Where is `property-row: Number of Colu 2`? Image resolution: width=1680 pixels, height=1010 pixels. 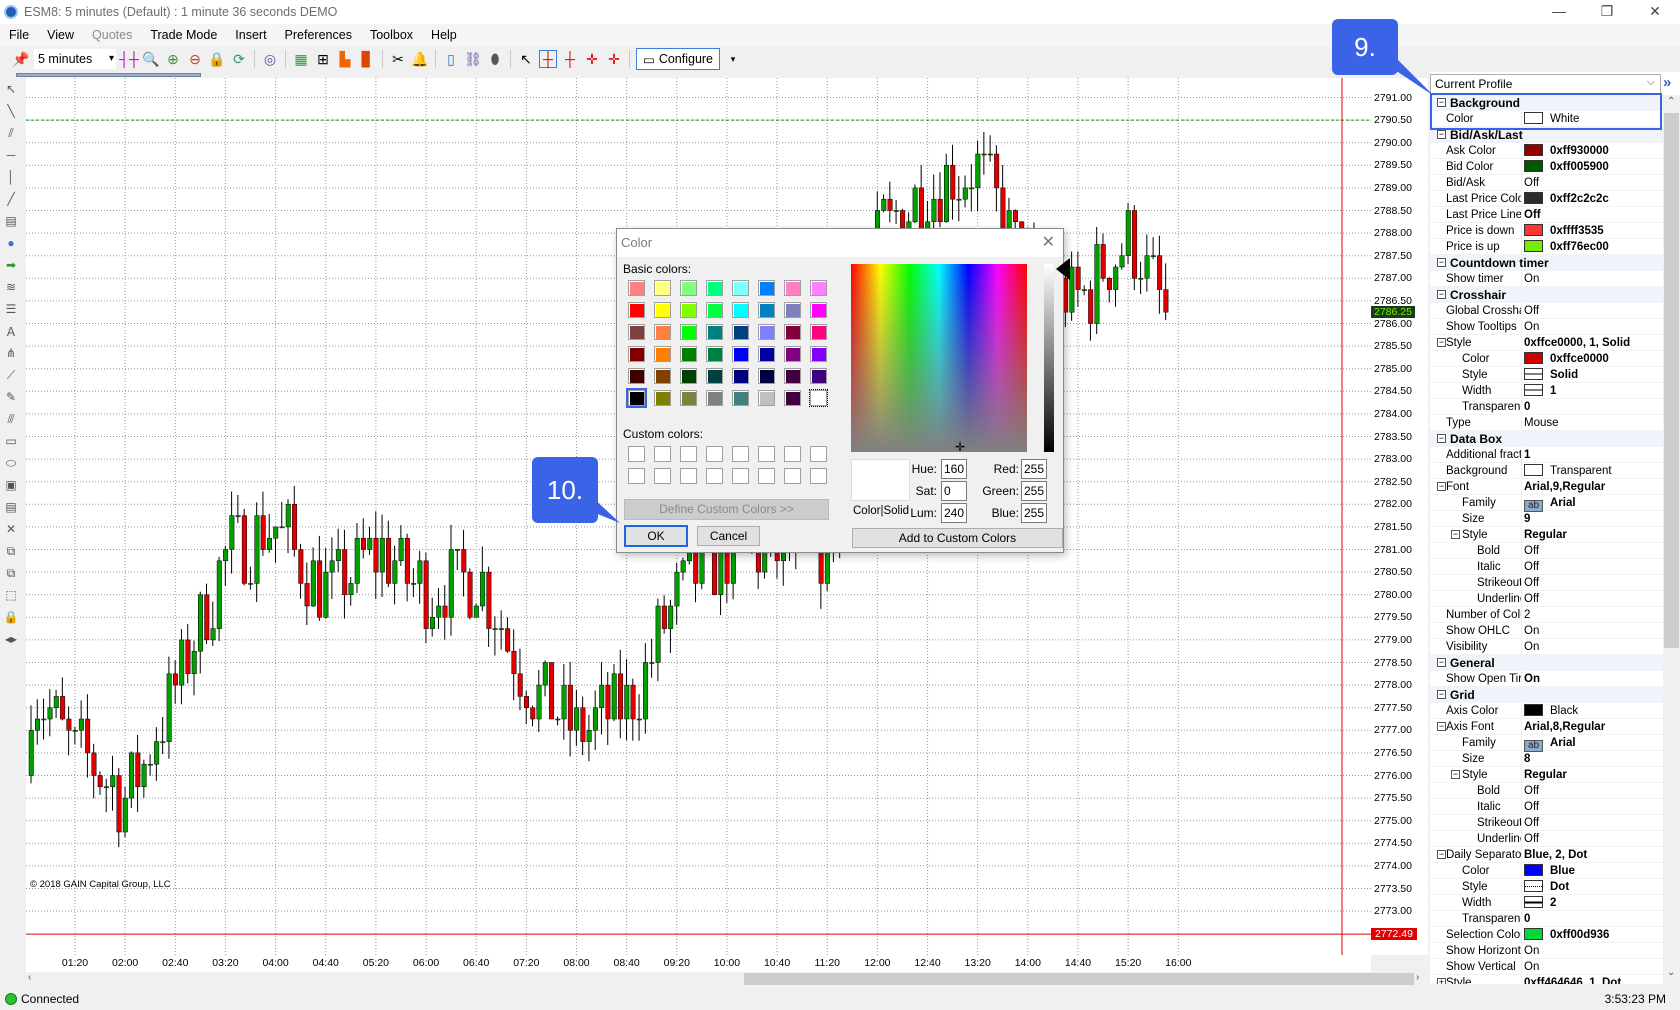
property-row: Number of Colu 2 is located at coordinates (1546, 615).